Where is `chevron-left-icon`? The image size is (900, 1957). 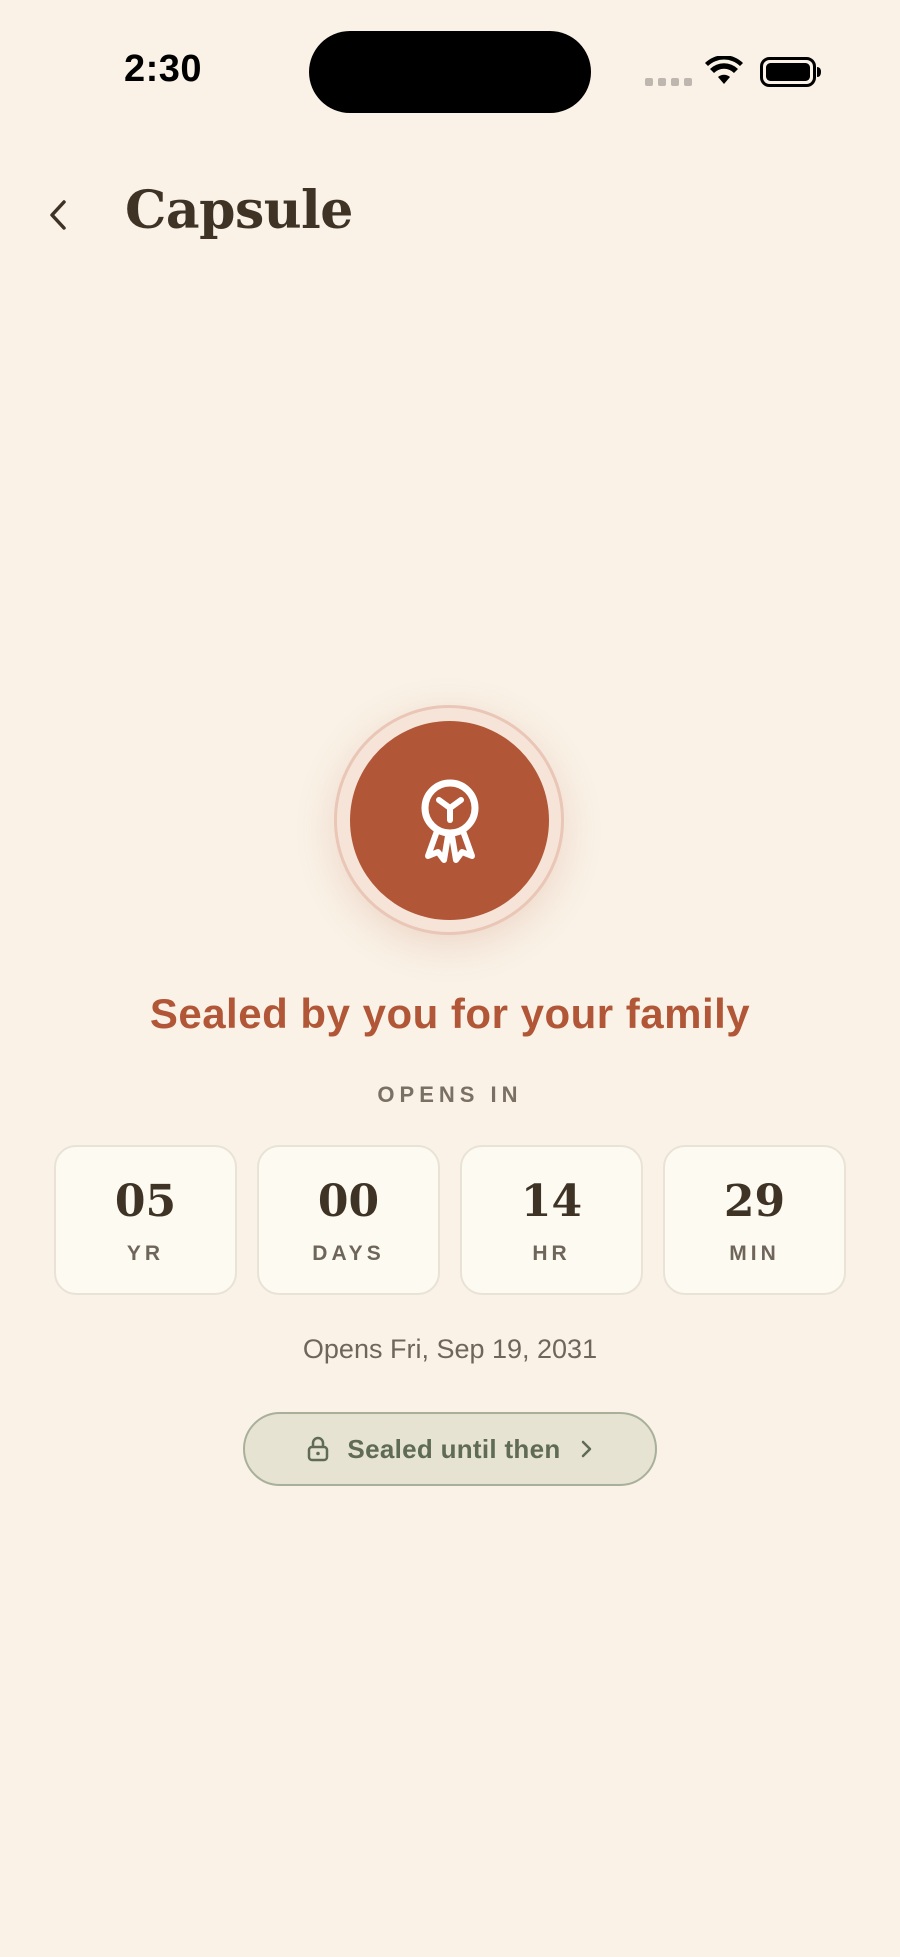 chevron-left-icon is located at coordinates (58, 215).